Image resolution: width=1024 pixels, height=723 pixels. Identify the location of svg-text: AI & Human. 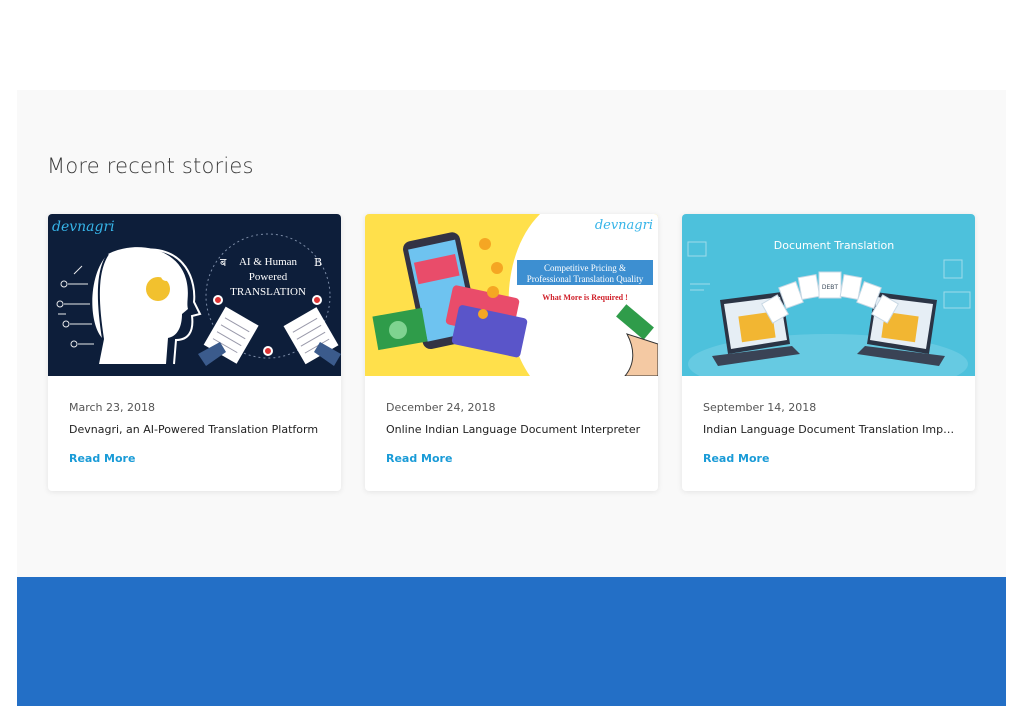
(268, 262).